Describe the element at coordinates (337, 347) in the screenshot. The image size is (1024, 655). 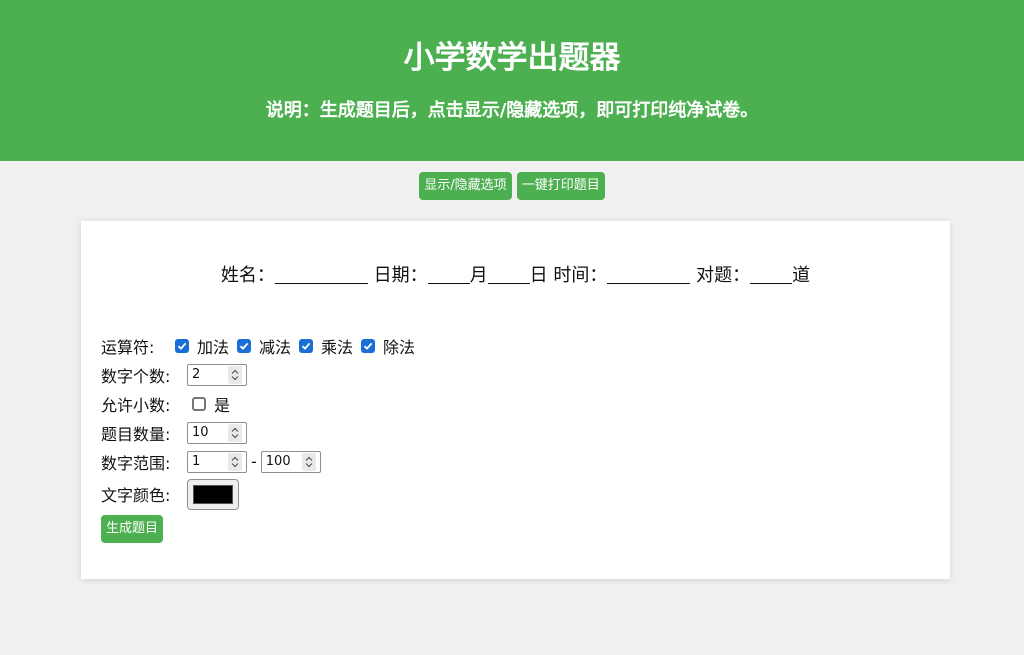
I see `operator-multiply-label: 乘法` at that location.